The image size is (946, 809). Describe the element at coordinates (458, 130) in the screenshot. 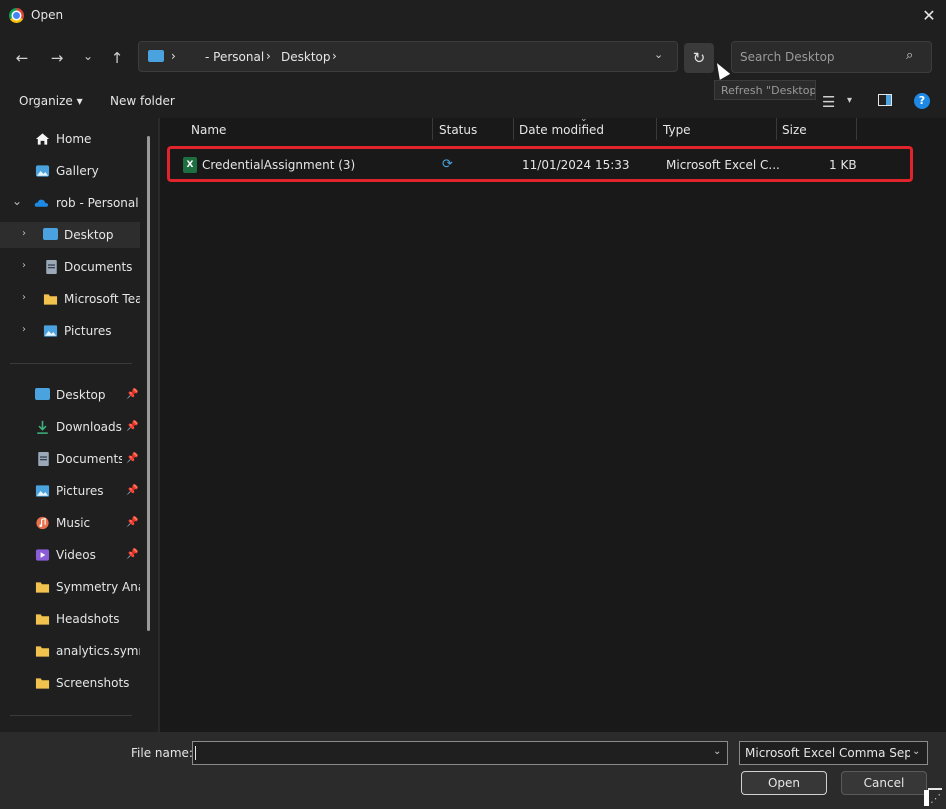

I see `column-header-status: Status` at that location.